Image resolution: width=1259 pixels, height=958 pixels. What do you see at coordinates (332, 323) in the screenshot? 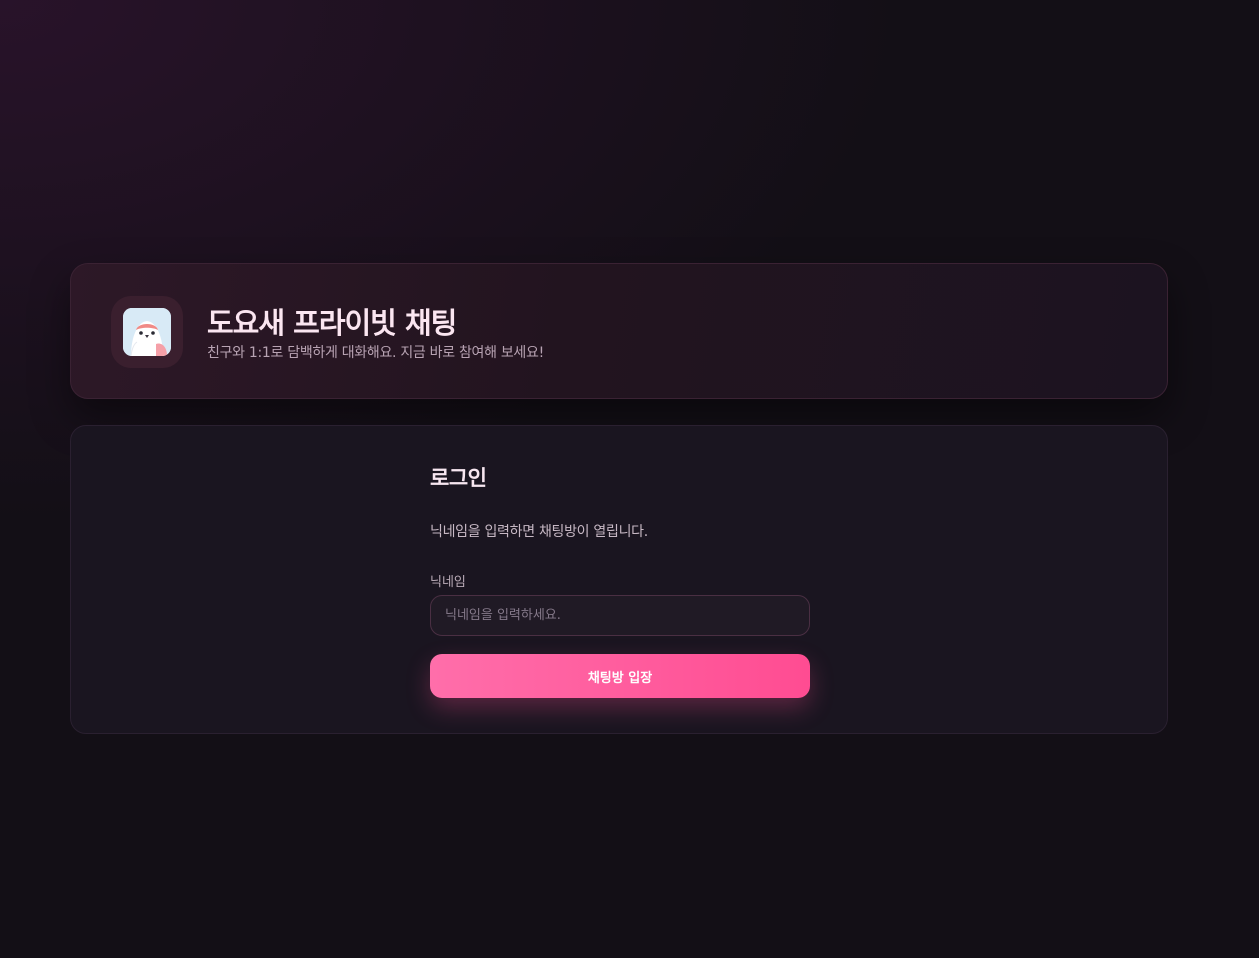
I see `app-title: 도요새 프라이빗 채팅` at bounding box center [332, 323].